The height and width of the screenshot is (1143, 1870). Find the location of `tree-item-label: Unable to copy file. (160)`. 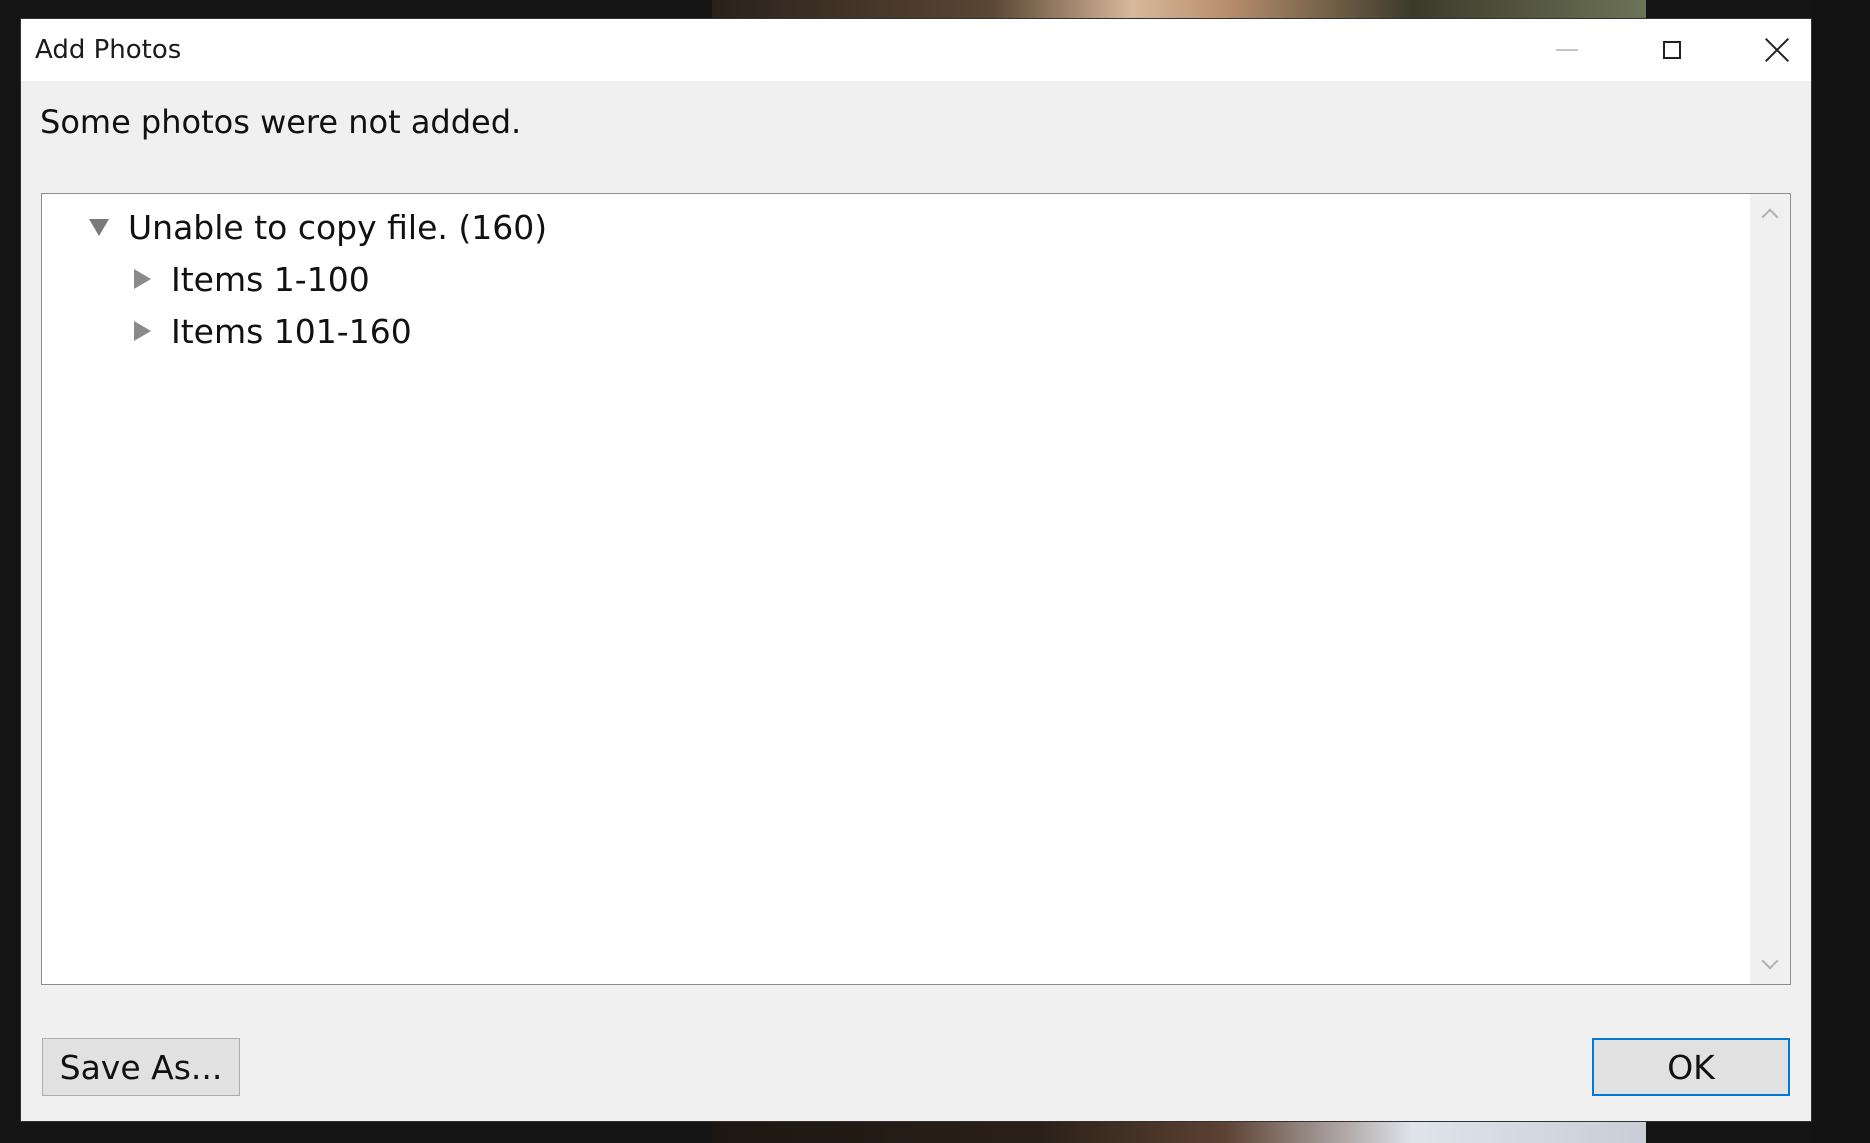

tree-item-label: Unable to copy file. (160) is located at coordinates (338, 227).